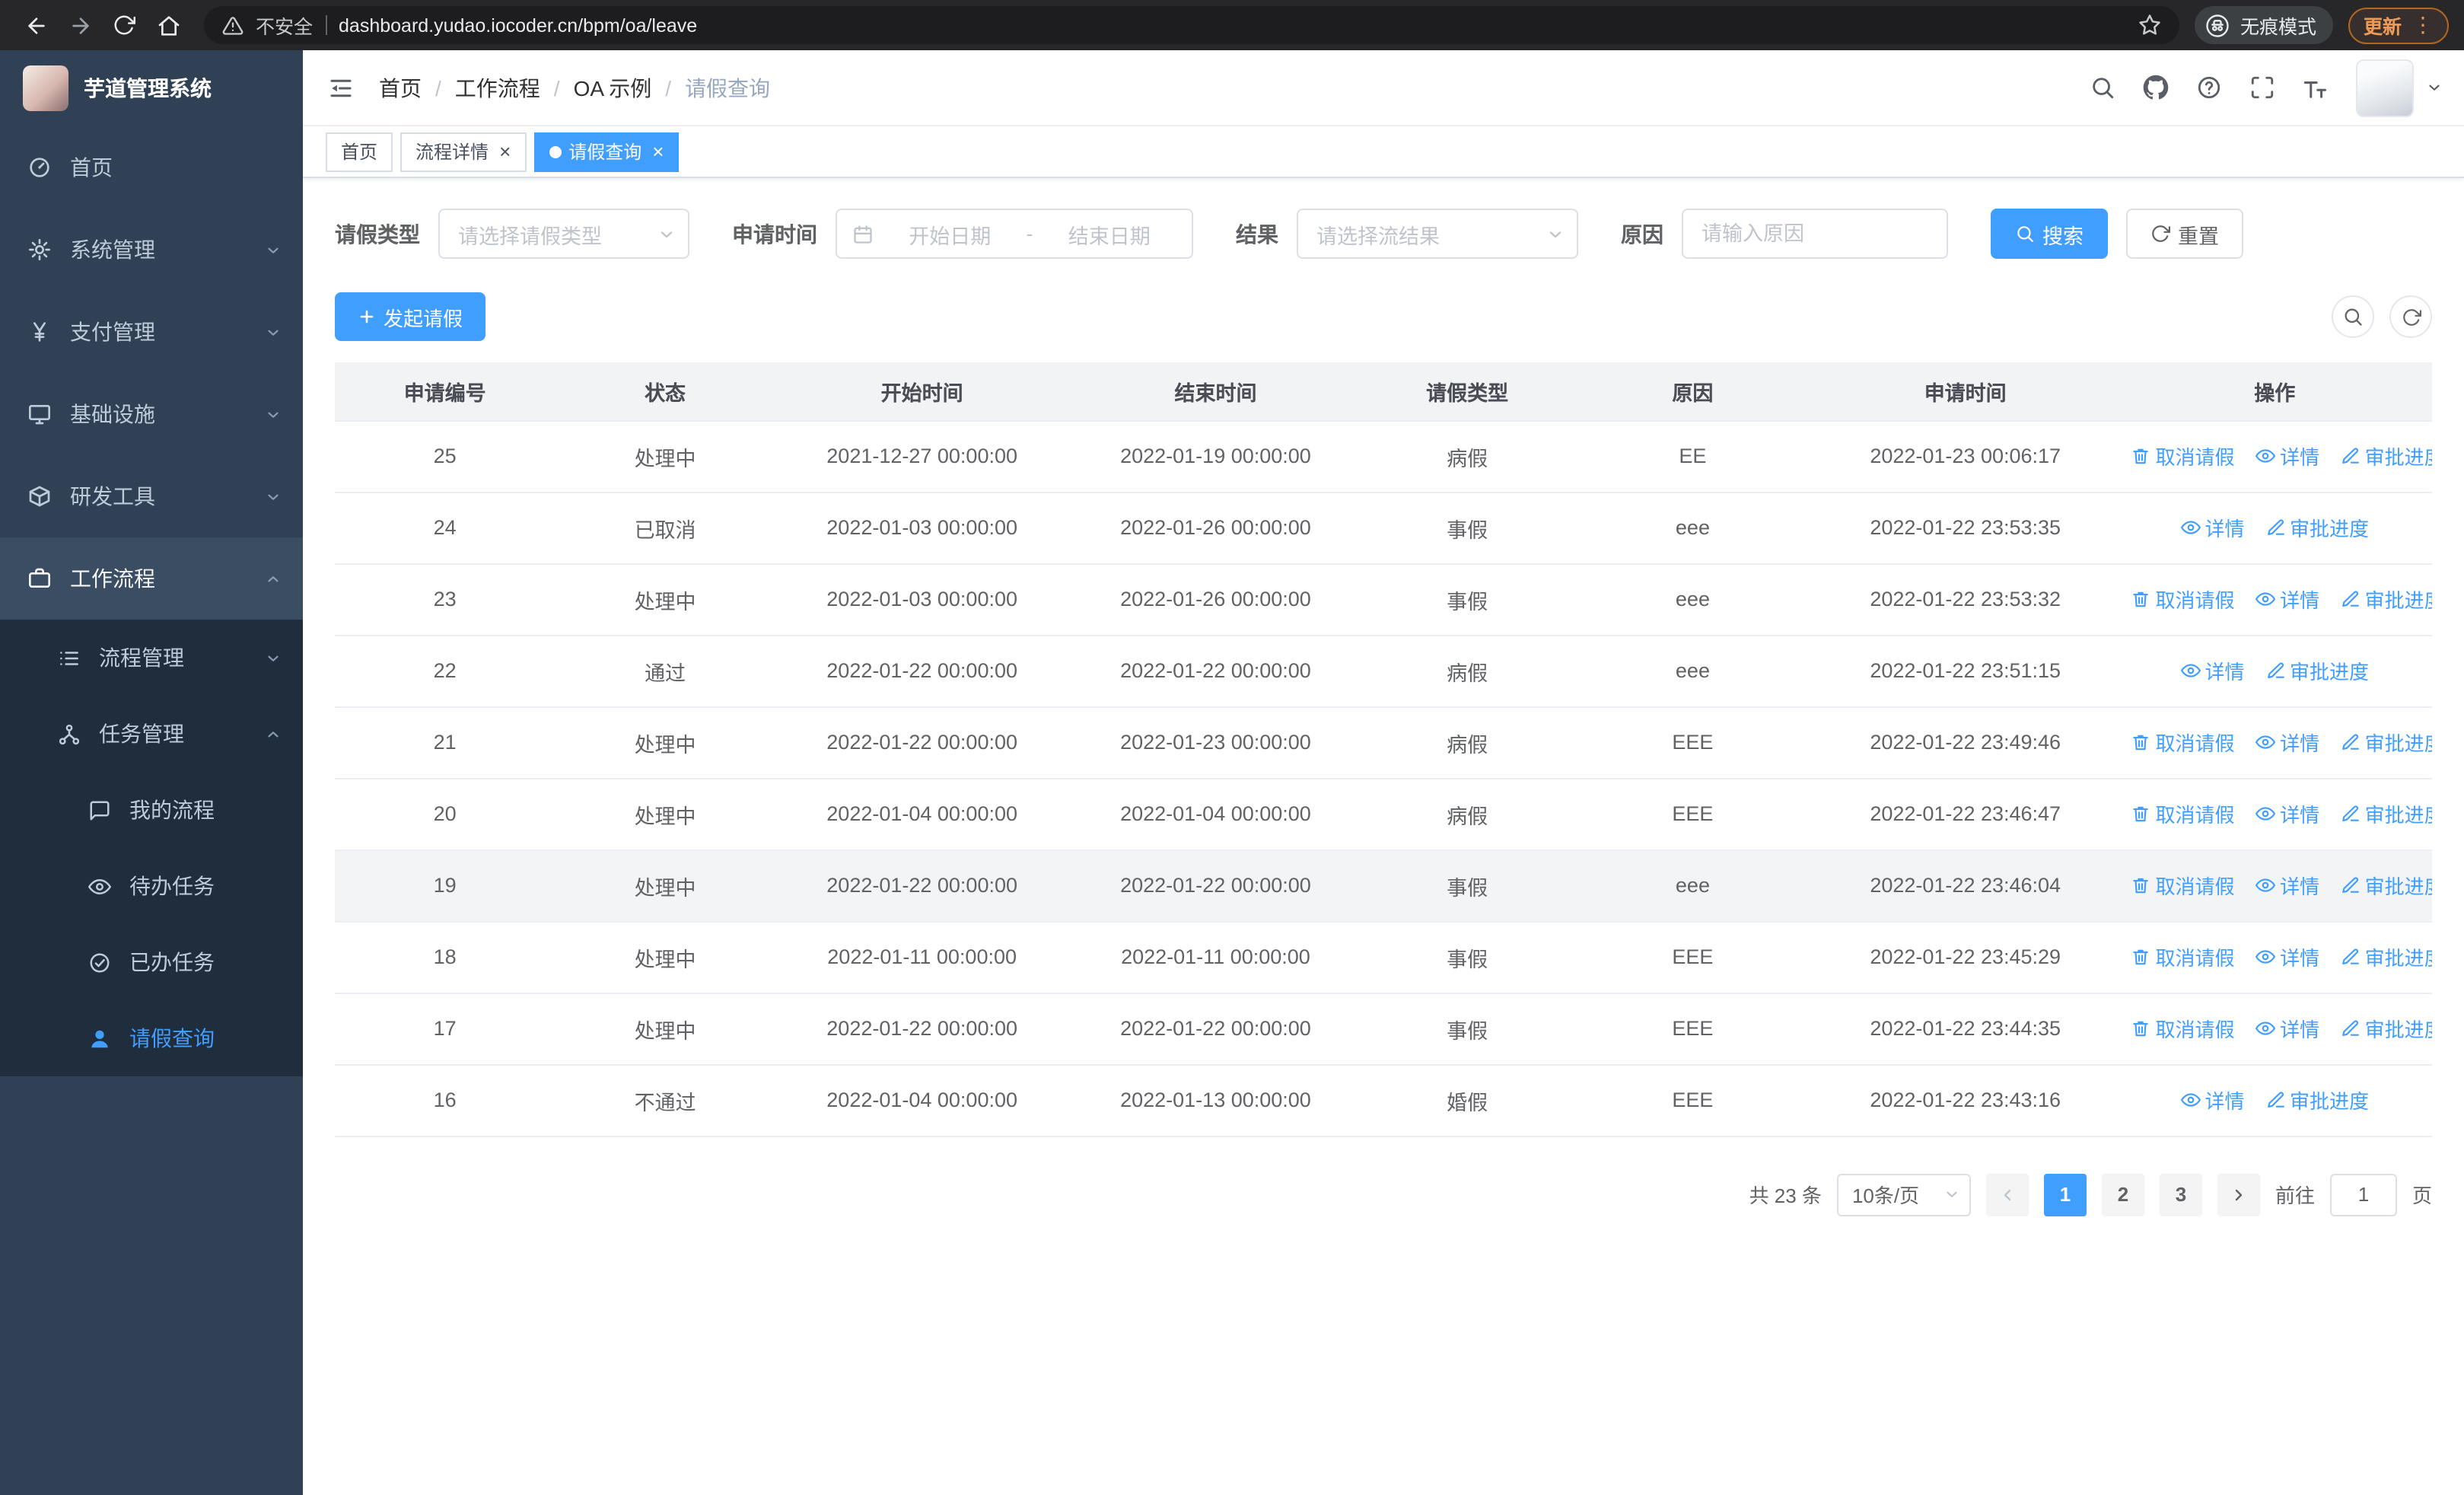  What do you see at coordinates (2261, 88) in the screenshot?
I see `fullscreen-button` at bounding box center [2261, 88].